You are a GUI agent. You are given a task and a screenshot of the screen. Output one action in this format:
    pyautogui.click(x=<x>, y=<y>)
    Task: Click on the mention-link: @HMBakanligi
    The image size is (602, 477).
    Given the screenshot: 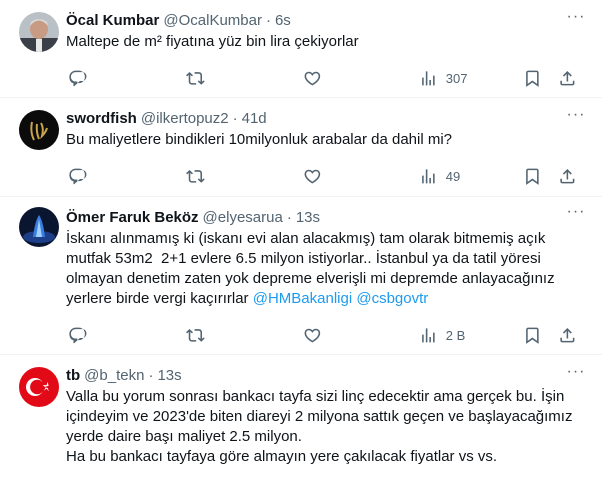 What is the action you would take?
    pyautogui.click(x=302, y=298)
    